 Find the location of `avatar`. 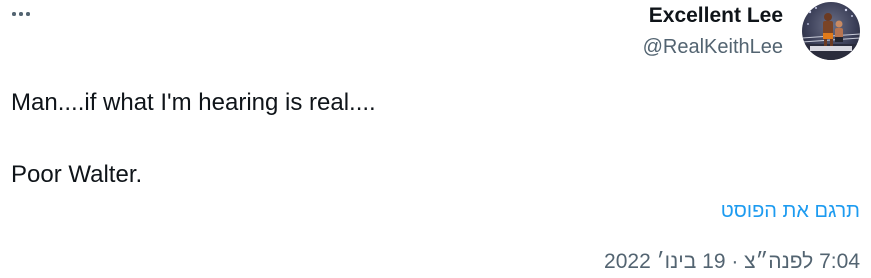

avatar is located at coordinates (831, 31).